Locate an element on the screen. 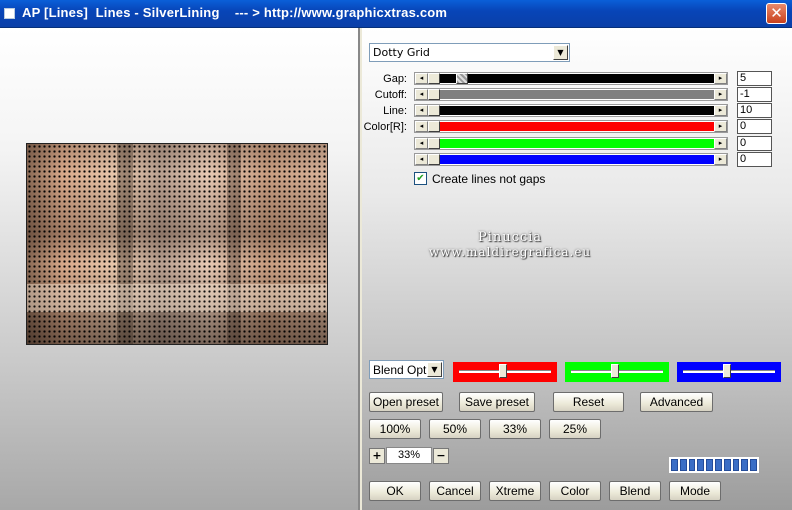  param-value-field: -1 is located at coordinates (754, 94).